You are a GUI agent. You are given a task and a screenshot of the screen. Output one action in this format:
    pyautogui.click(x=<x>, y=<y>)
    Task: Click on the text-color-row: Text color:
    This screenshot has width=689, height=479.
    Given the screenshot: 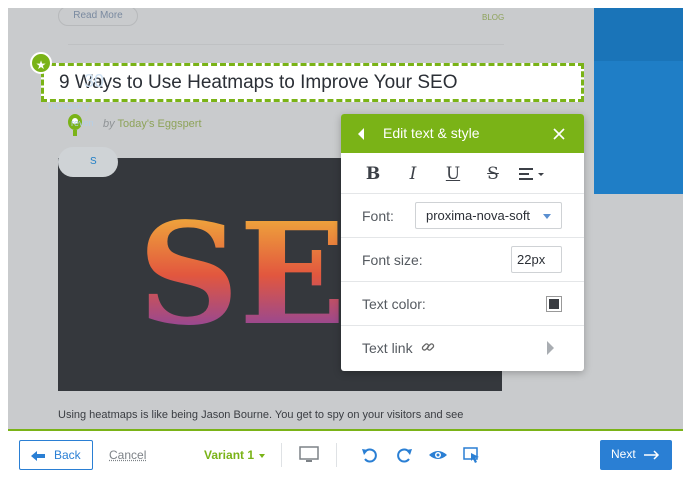 What is the action you would take?
    pyautogui.click(x=462, y=304)
    